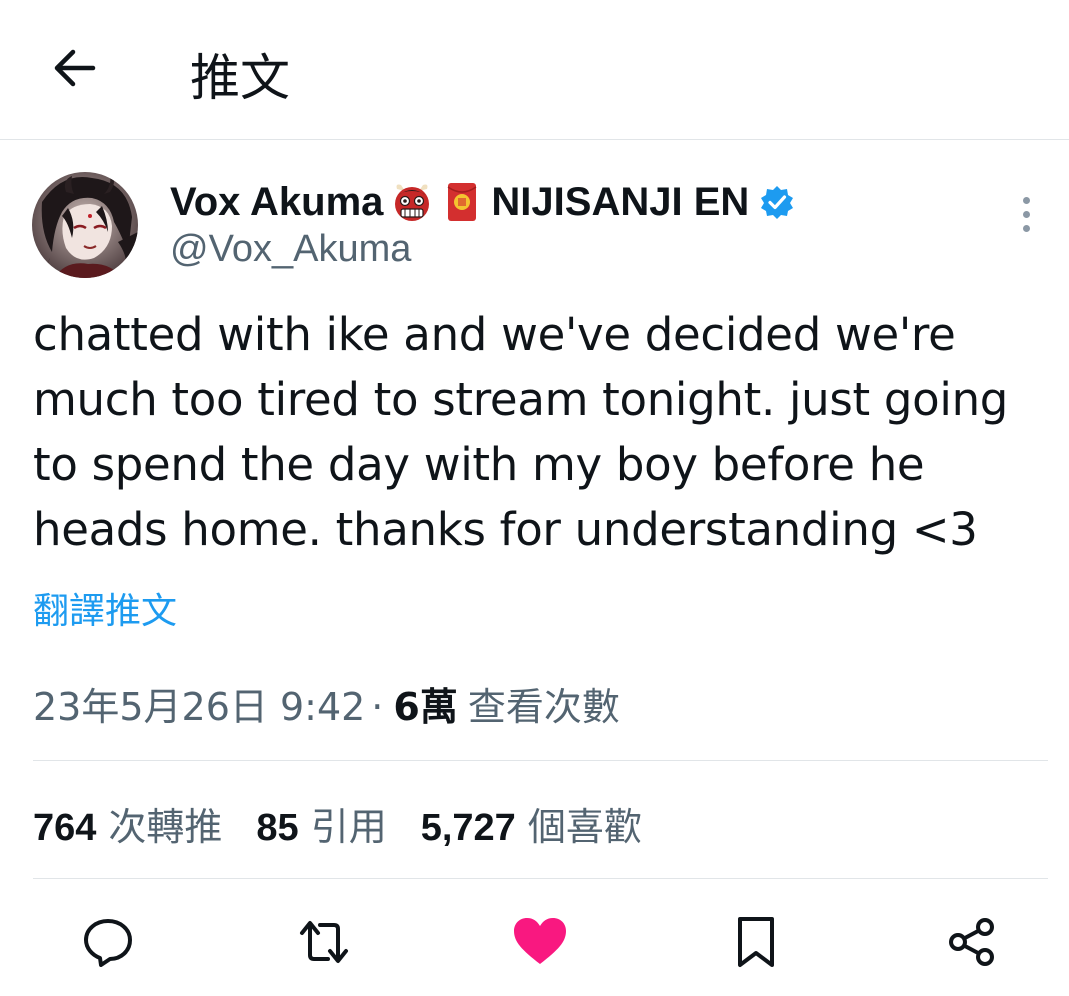 This screenshot has height=996, width=1069. What do you see at coordinates (165, 827) in the screenshot?
I see `retweets-label: 次轉推` at bounding box center [165, 827].